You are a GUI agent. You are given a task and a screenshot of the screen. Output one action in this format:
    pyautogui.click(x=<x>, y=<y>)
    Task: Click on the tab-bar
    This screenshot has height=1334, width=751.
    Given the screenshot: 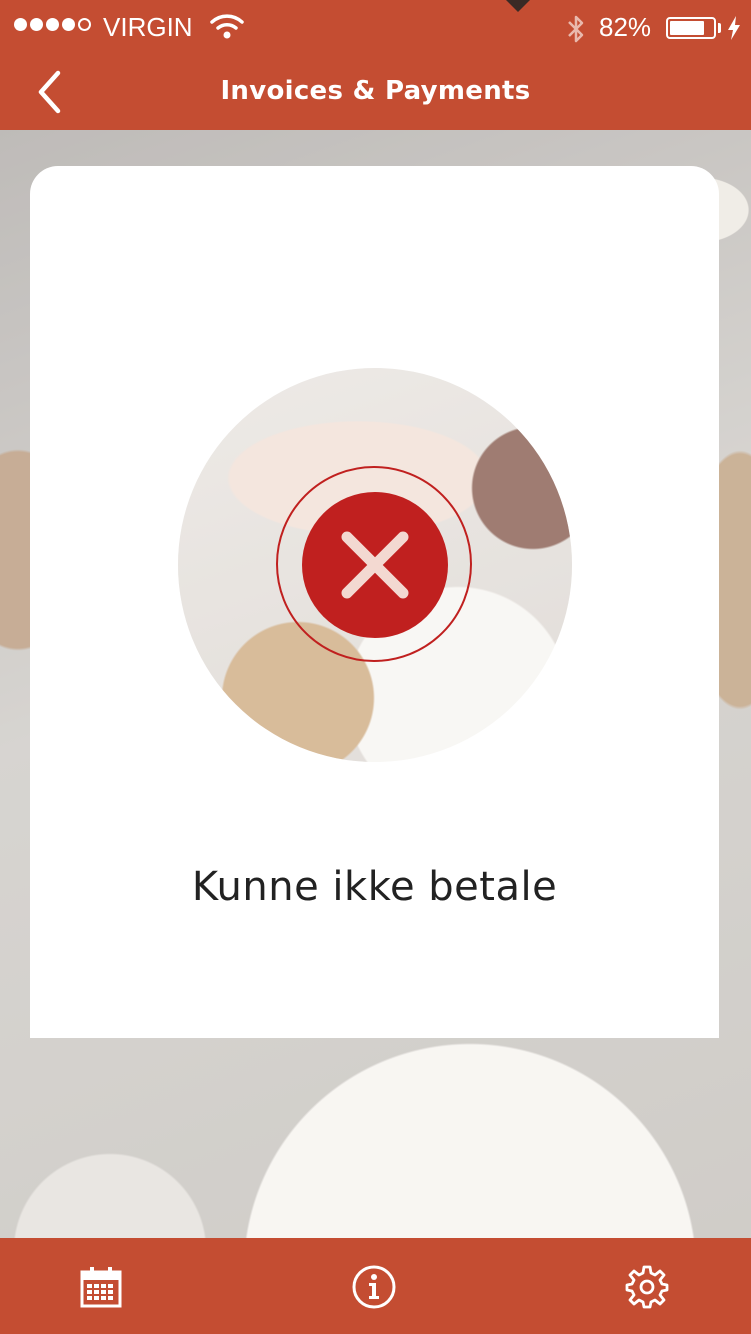 What is the action you would take?
    pyautogui.click(x=375, y=1286)
    